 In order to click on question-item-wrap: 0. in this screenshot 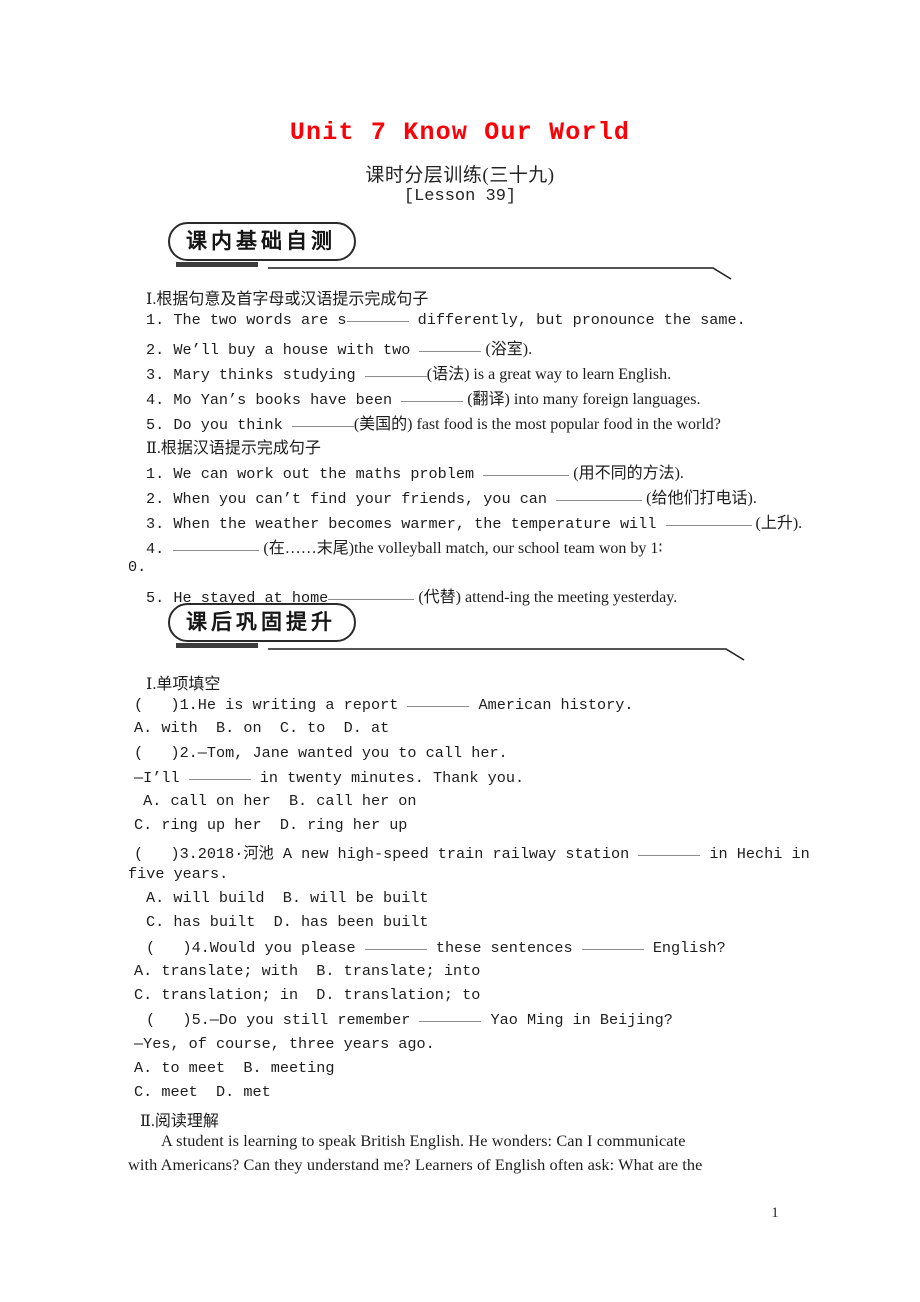, I will do `click(137, 567)`.